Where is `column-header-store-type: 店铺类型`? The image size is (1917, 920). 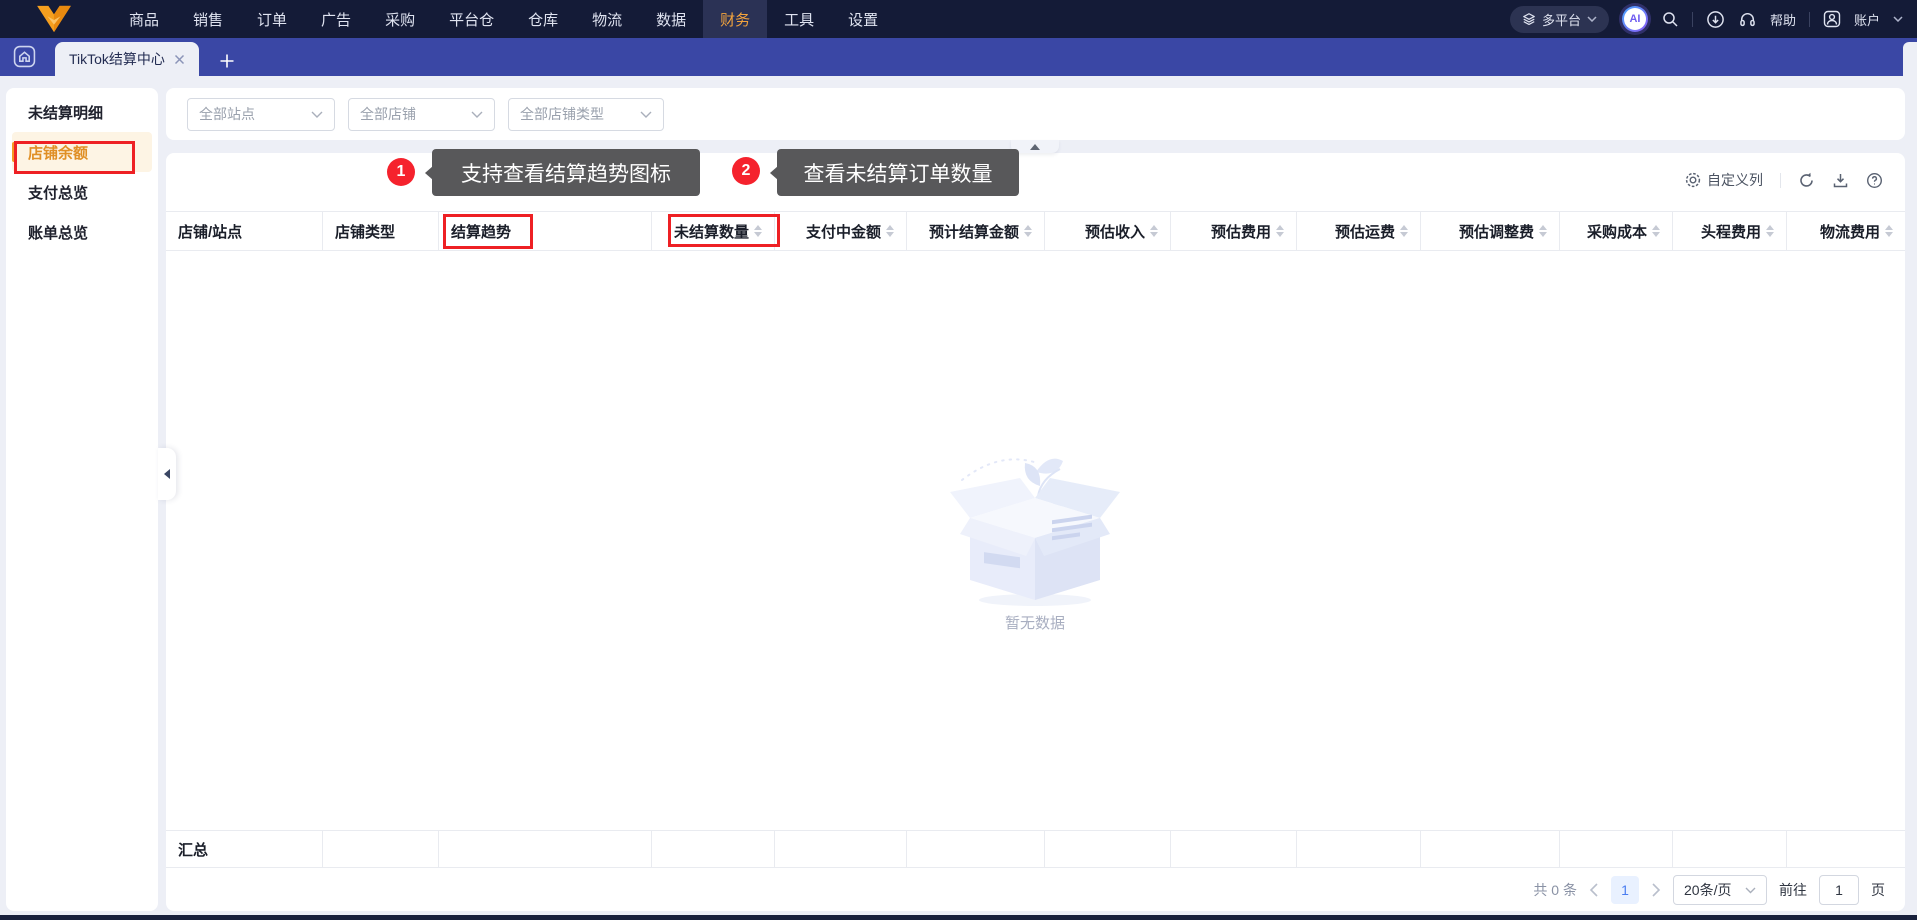 column-header-store-type: 店铺类型 is located at coordinates (381, 231).